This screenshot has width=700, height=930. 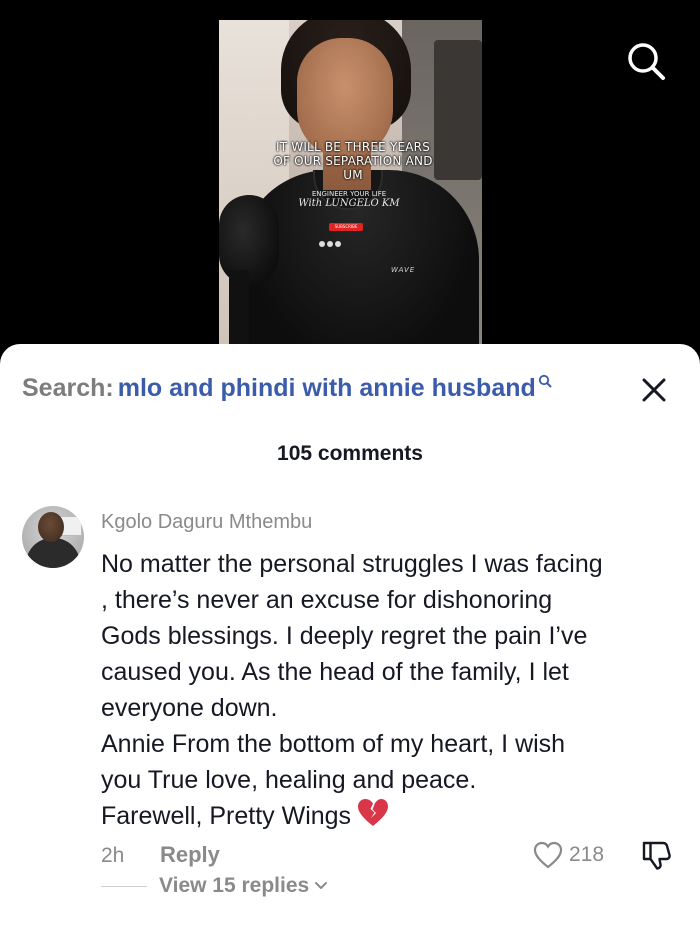 What do you see at coordinates (190, 855) in the screenshot?
I see `reply-button: Reply` at bounding box center [190, 855].